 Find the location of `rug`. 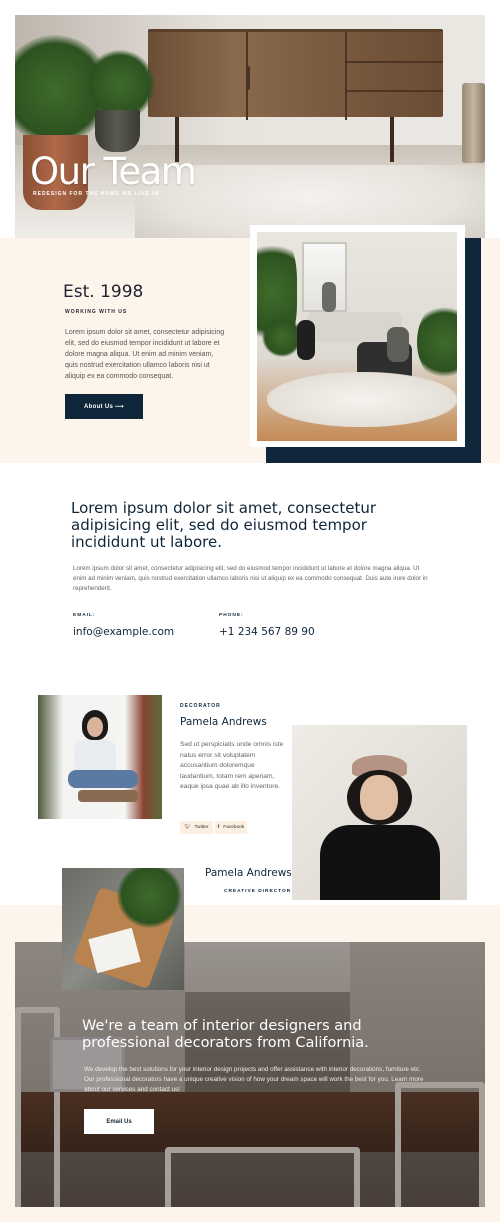

rug is located at coordinates (362, 399).